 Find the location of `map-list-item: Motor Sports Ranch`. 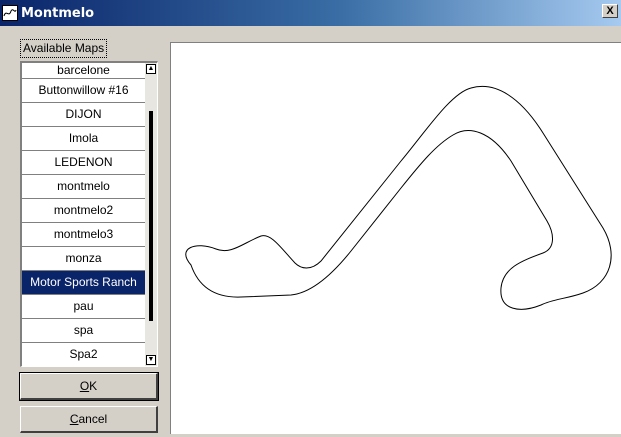

map-list-item: Motor Sports Ranch is located at coordinates (83, 283).